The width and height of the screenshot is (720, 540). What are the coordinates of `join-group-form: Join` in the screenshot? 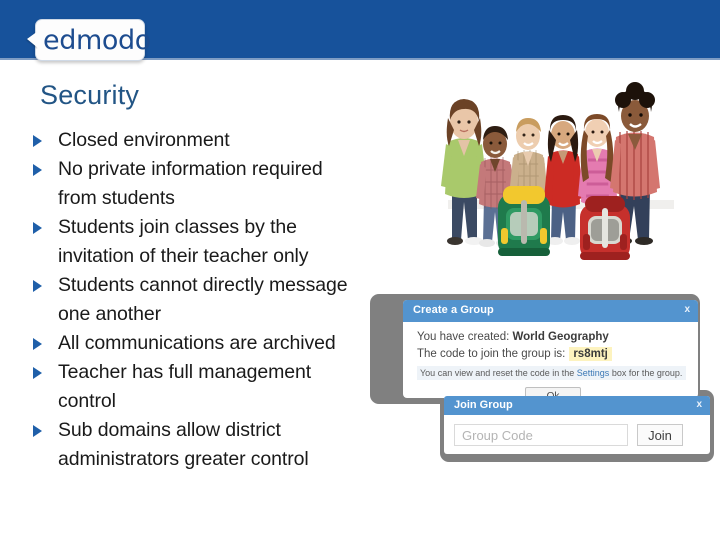 It's located at (568, 435).